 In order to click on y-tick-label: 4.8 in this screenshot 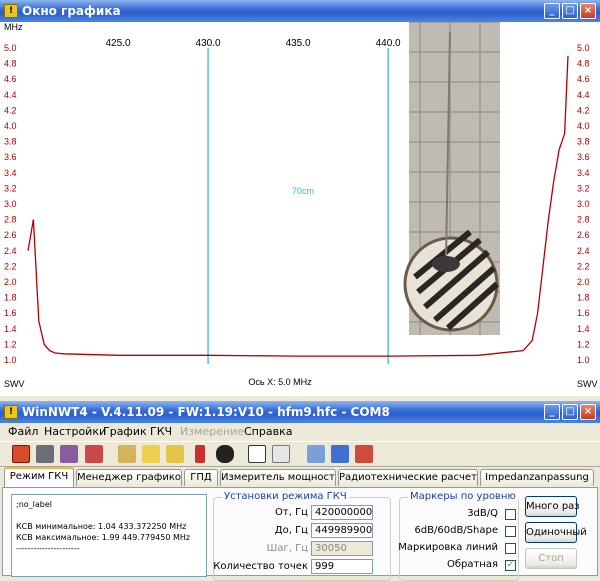, I will do `click(10, 64)`.